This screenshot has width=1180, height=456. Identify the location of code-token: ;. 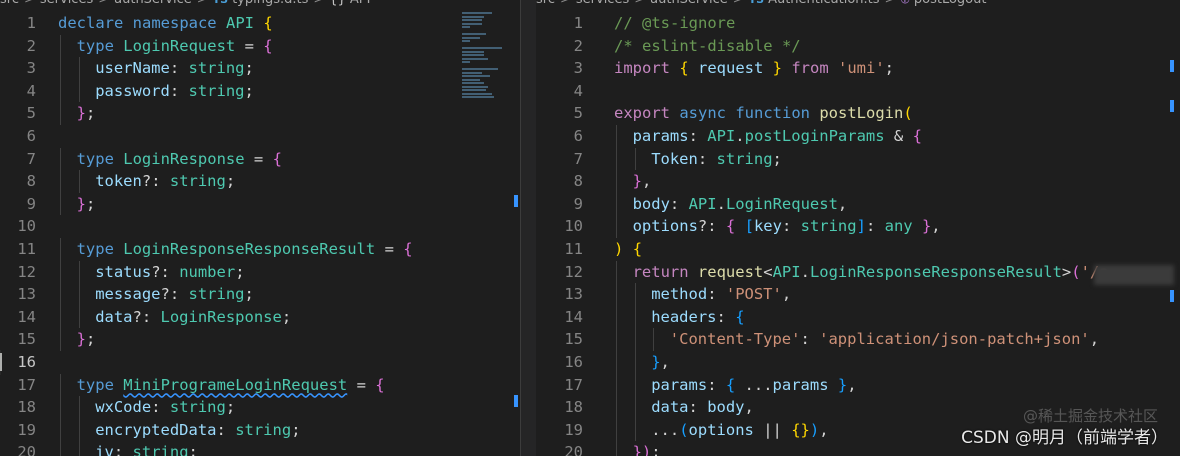
(249, 68).